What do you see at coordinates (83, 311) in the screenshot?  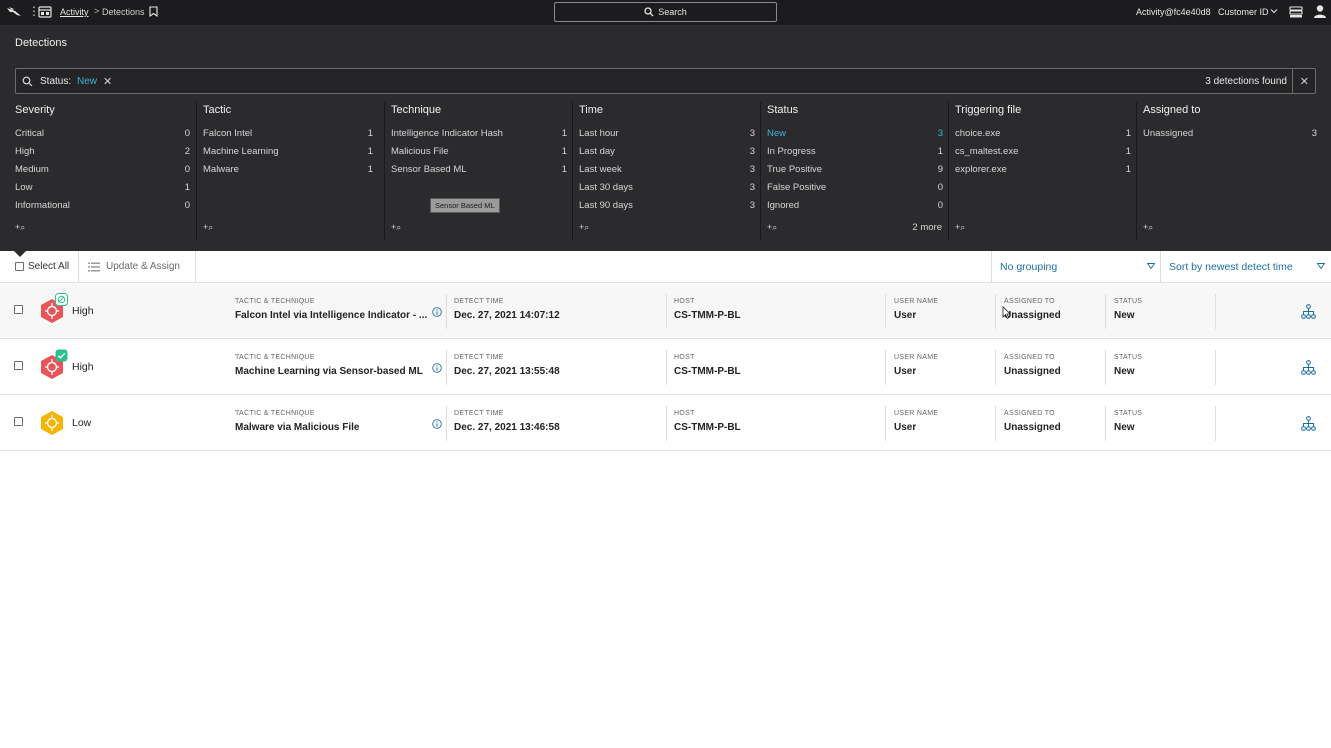 I see `severity-label: High` at bounding box center [83, 311].